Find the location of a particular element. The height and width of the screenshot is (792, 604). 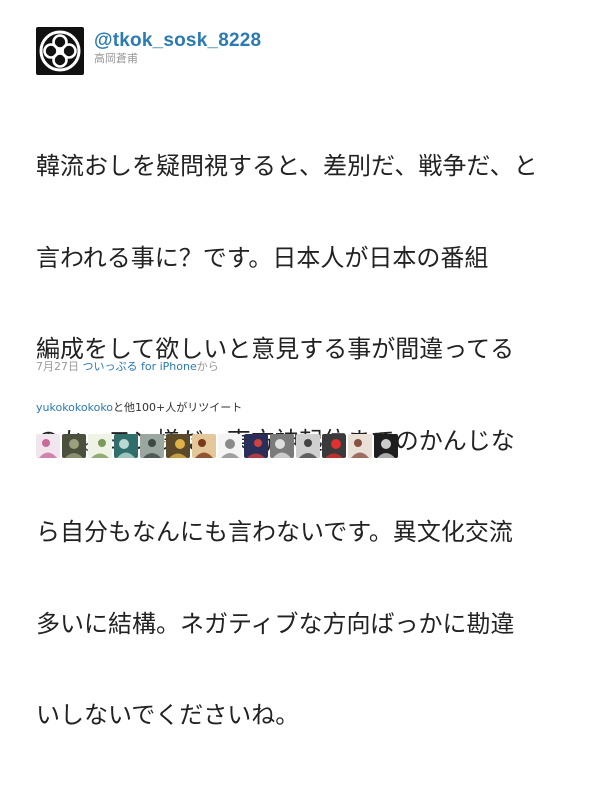

user-avatar is located at coordinates (60, 51).